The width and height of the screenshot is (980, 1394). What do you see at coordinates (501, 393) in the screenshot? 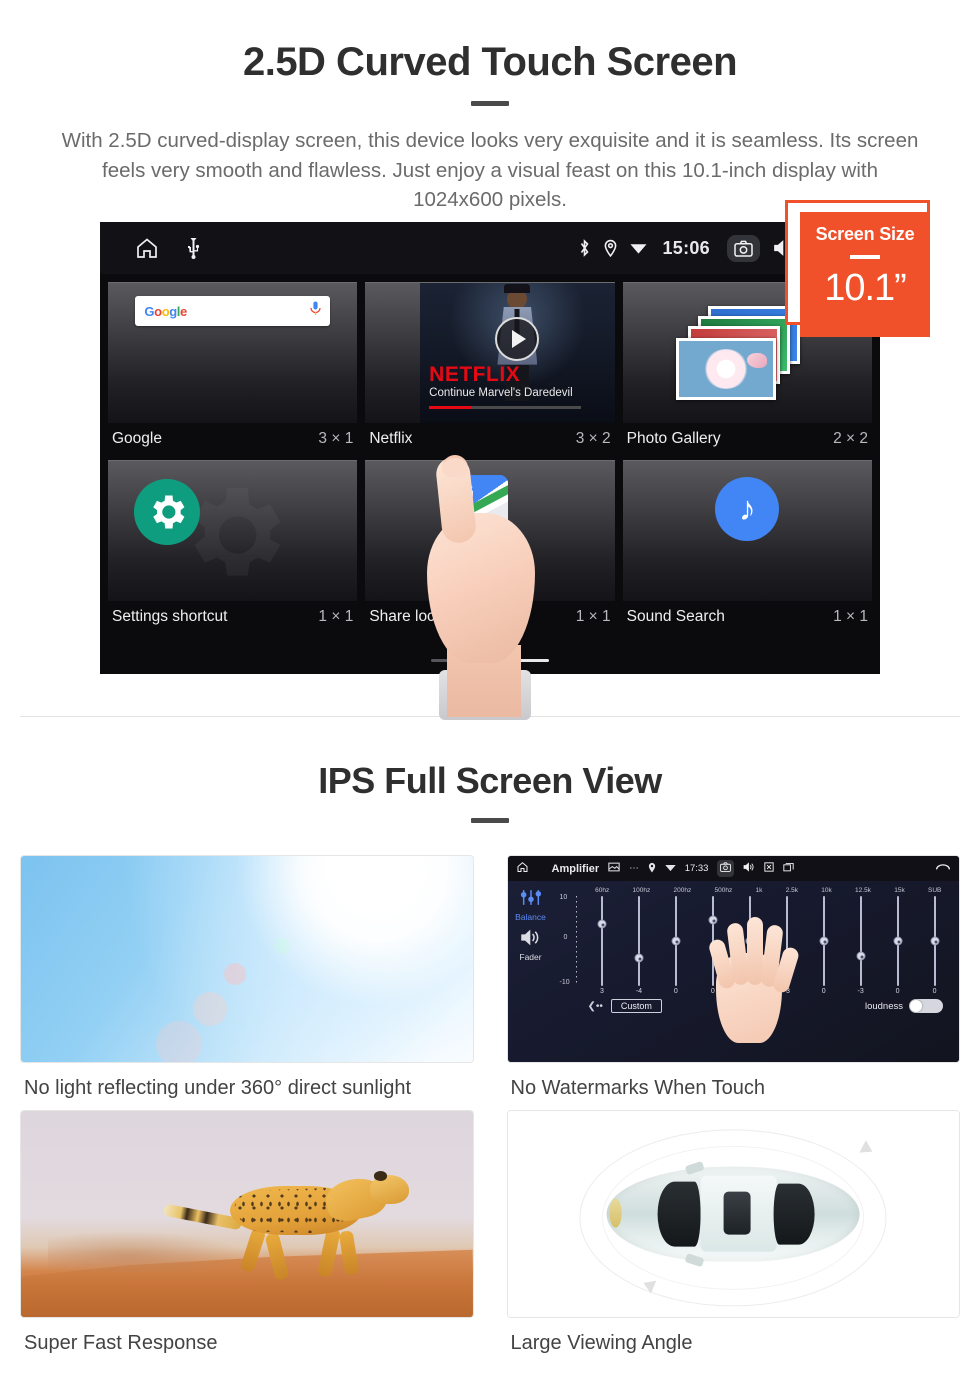
I see `netflix-subtitle: Continue Marvel's Daredevil` at bounding box center [501, 393].